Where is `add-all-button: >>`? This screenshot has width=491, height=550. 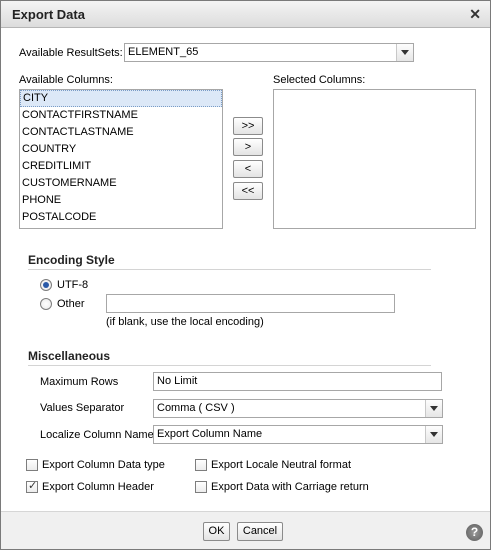 add-all-button: >> is located at coordinates (248, 126).